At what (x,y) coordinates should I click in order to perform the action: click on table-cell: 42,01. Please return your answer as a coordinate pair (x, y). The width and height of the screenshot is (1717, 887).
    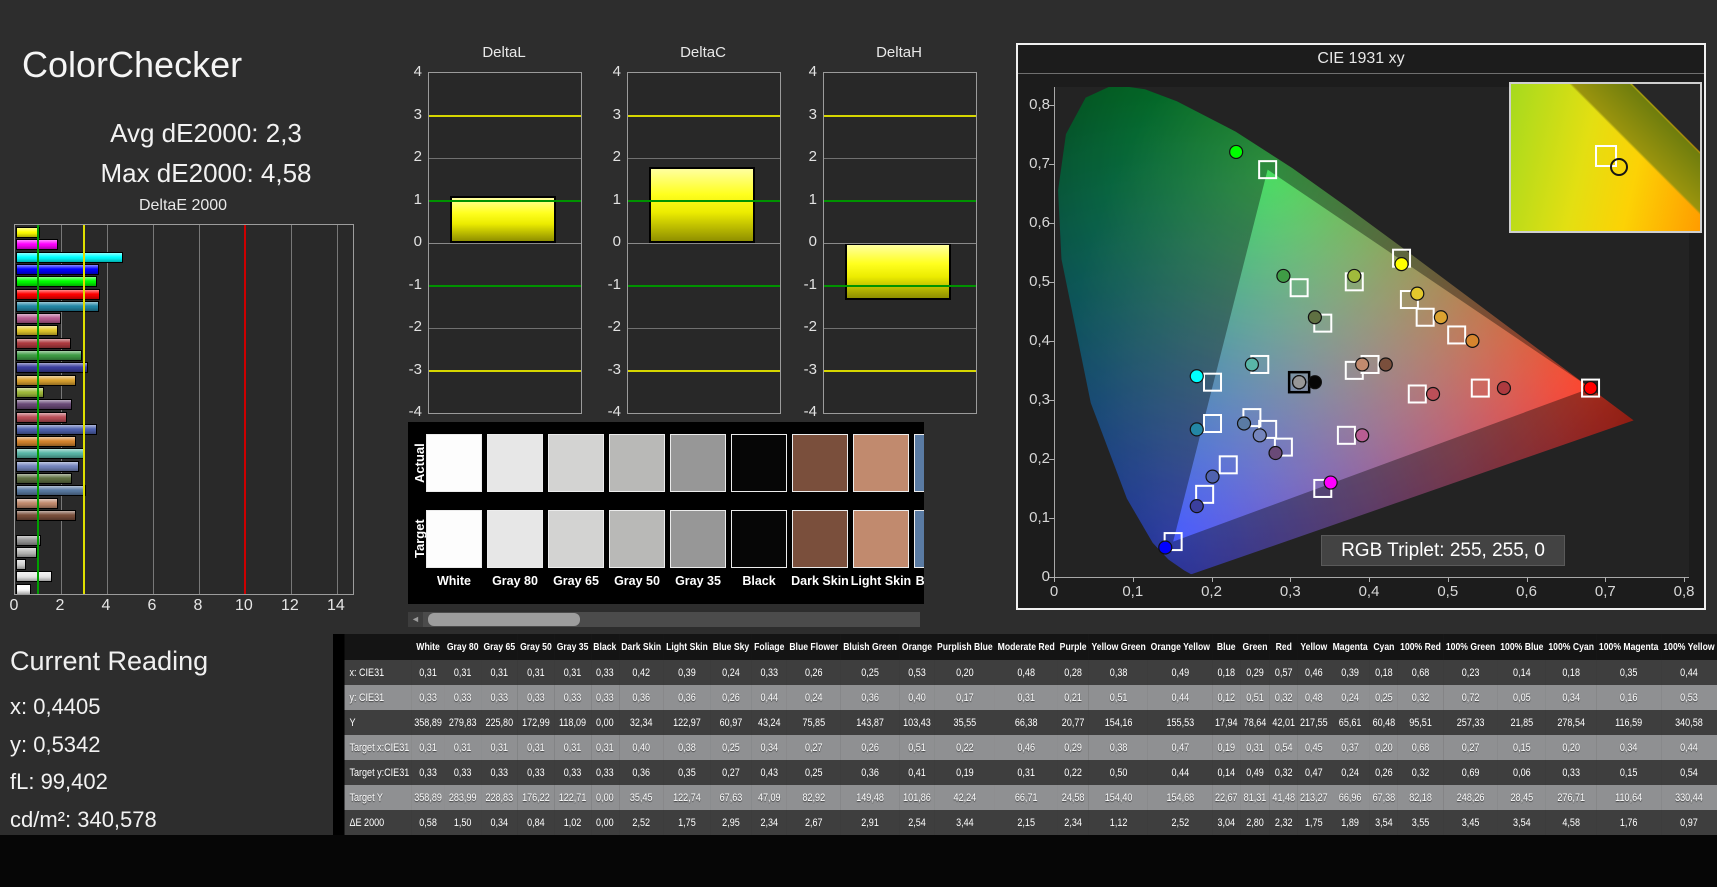
    Looking at the image, I should click on (1283, 722).